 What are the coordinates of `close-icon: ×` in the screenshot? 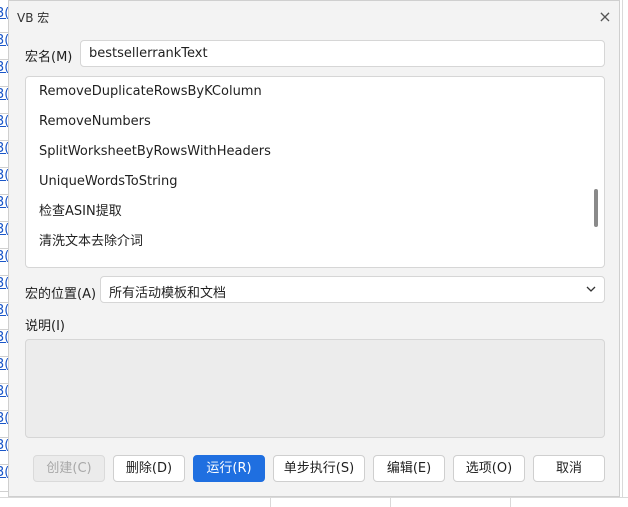 It's located at (605, 17).